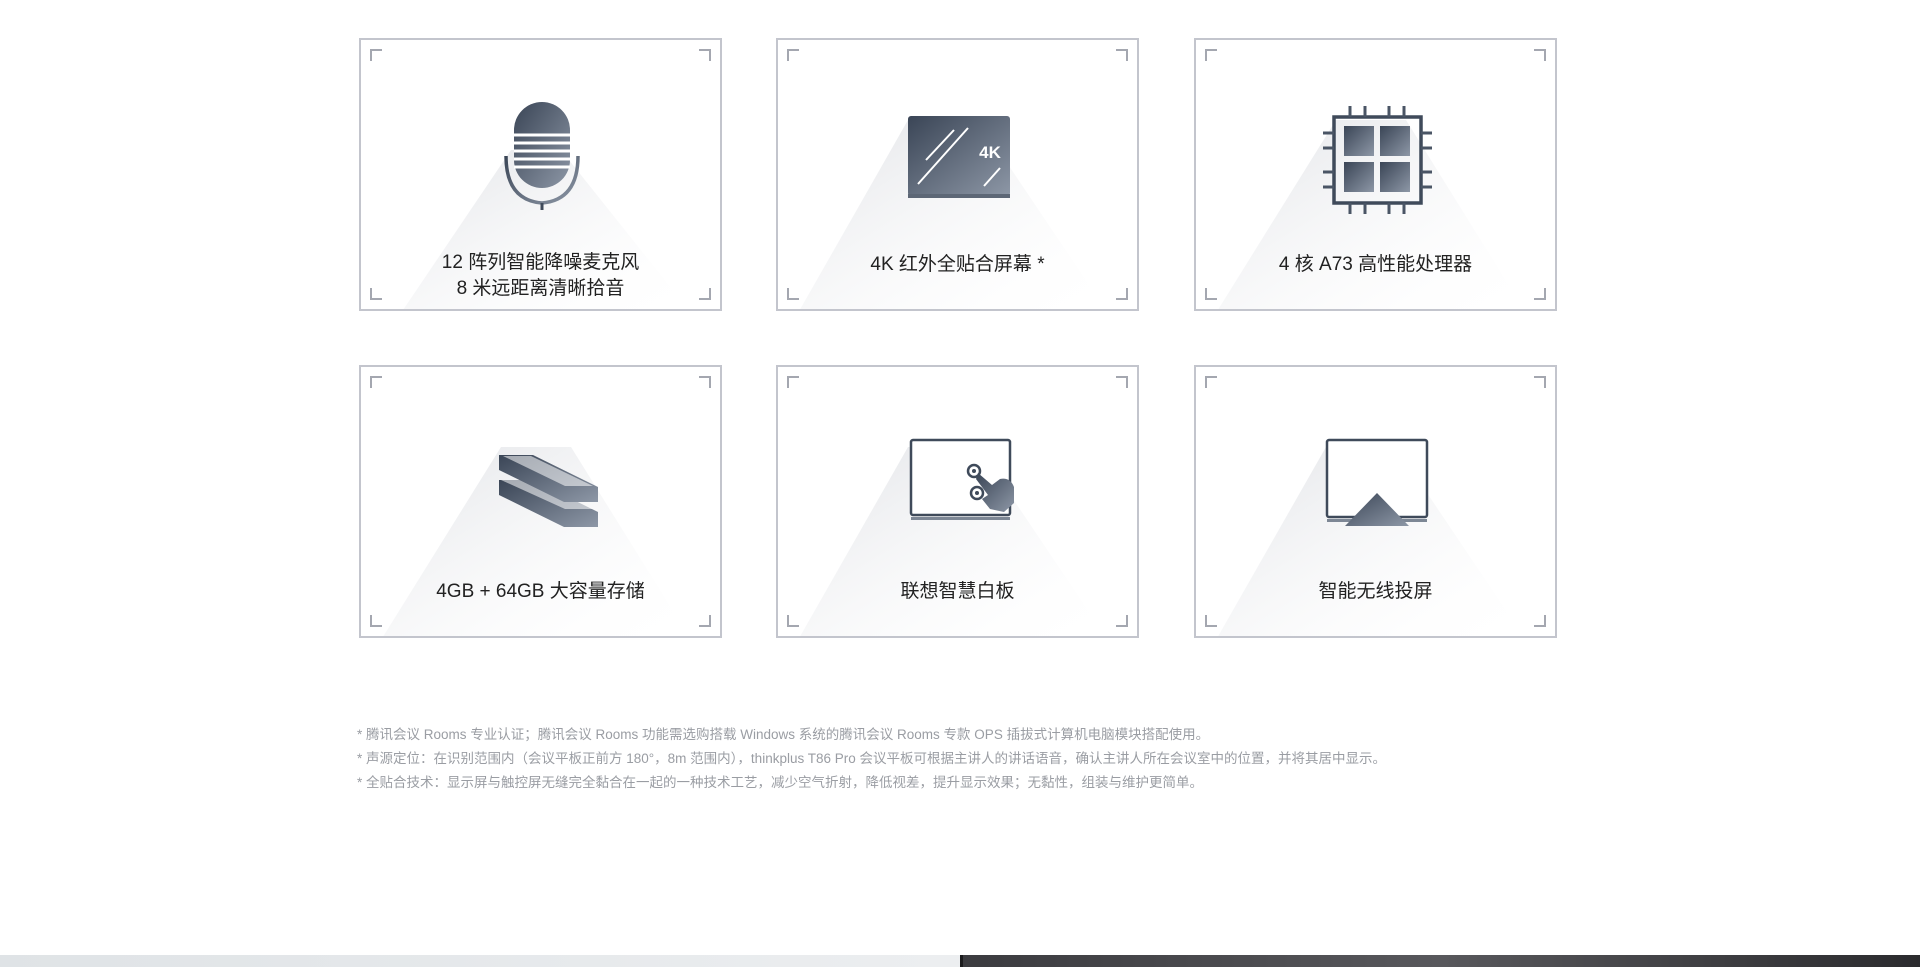 The width and height of the screenshot is (1920, 967). What do you see at coordinates (540, 276) in the screenshot?
I see `feature-caption: 12 阵列智能降噪麦克风 8 米远距离清晰拾音` at bounding box center [540, 276].